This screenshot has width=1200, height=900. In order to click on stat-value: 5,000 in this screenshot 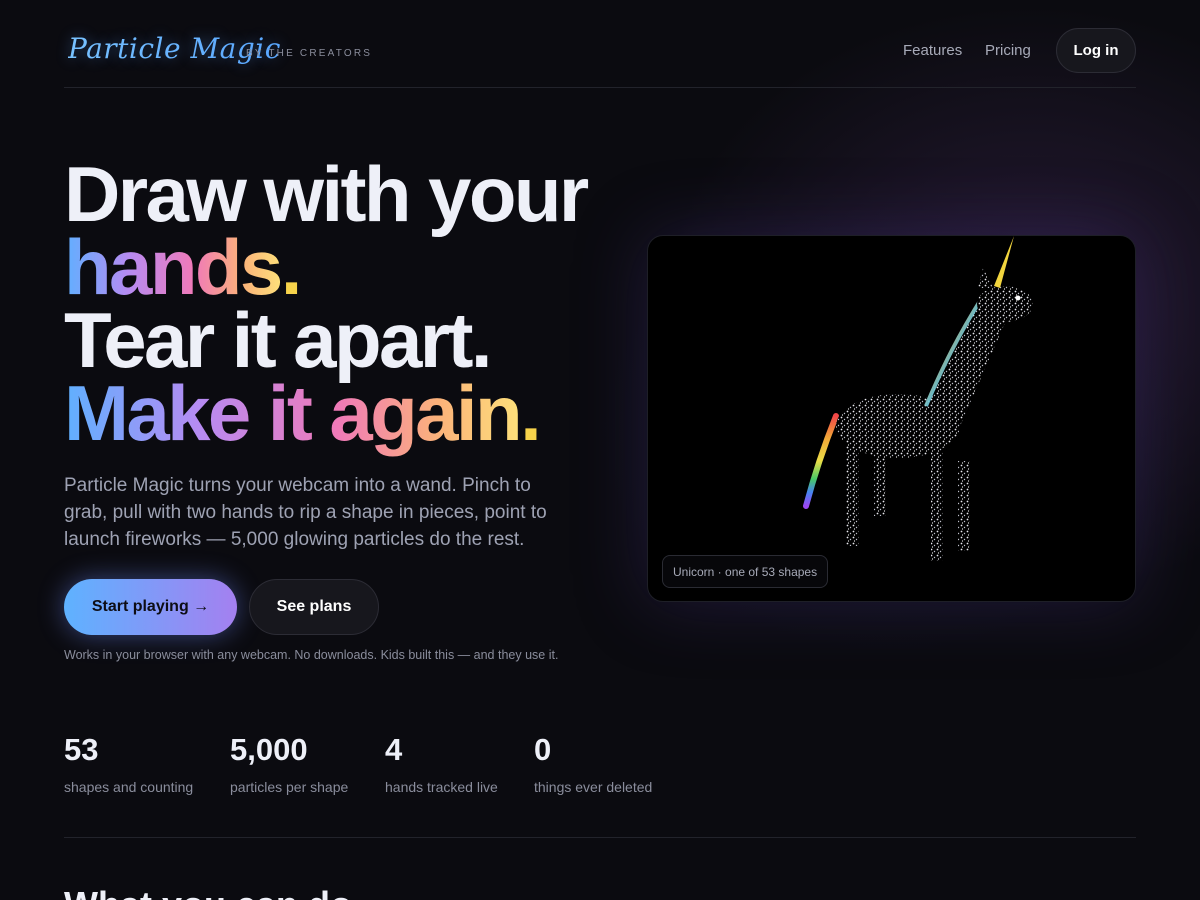, I will do `click(269, 749)`.